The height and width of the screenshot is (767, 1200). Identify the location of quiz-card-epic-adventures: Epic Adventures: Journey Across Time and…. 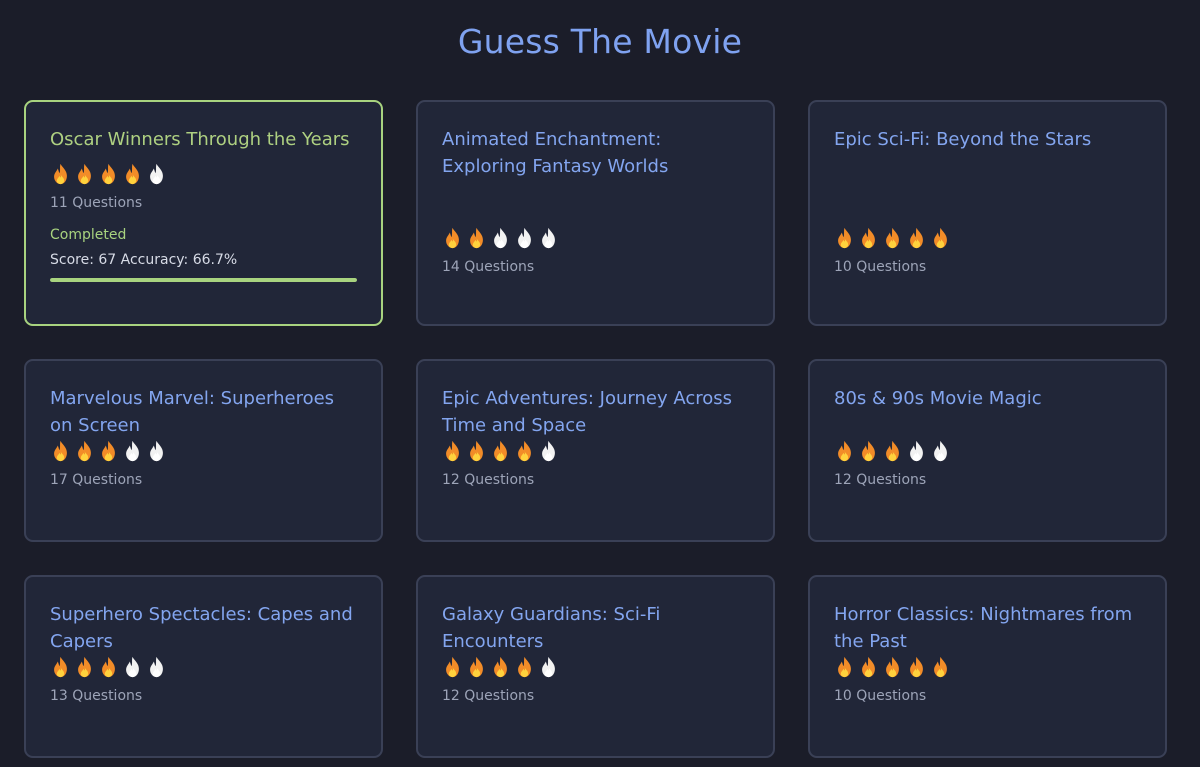
(595, 450).